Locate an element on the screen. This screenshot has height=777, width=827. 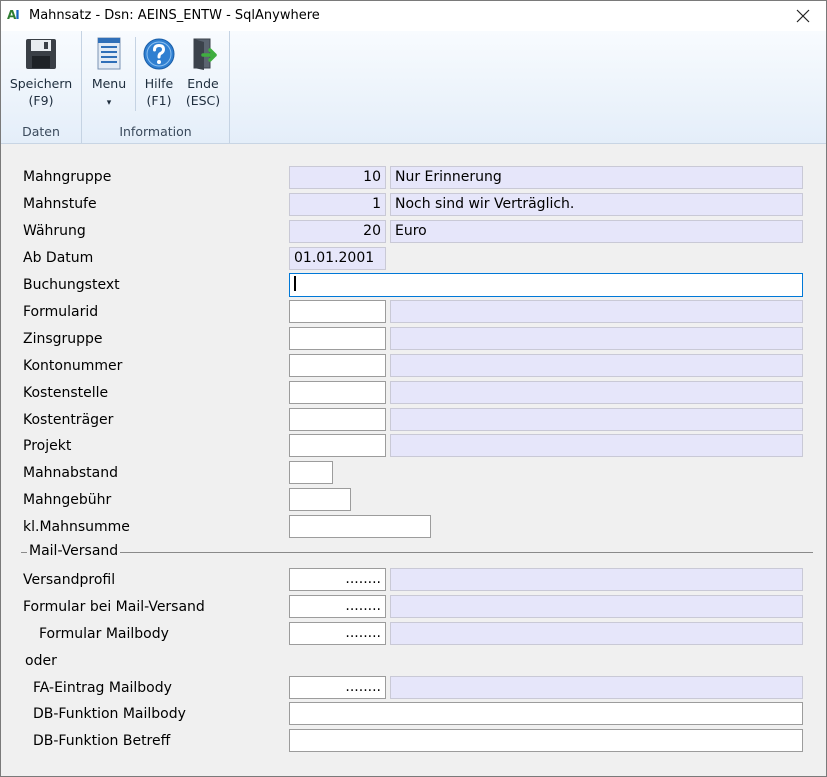
ab-datum-label: Ab Datum is located at coordinates (58, 258).